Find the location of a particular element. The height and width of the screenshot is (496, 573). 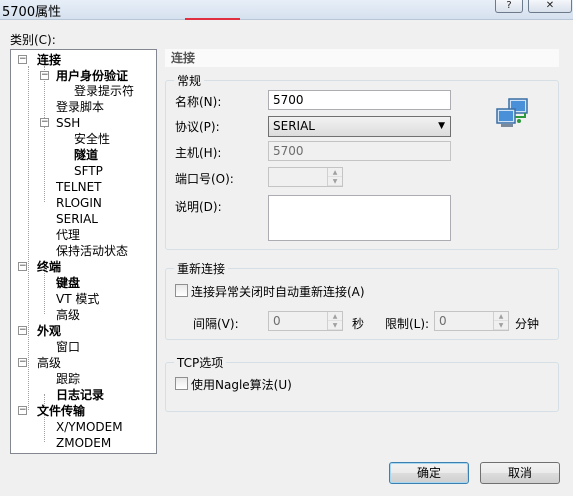

tree-item-label: 键盘 is located at coordinates (68, 283).